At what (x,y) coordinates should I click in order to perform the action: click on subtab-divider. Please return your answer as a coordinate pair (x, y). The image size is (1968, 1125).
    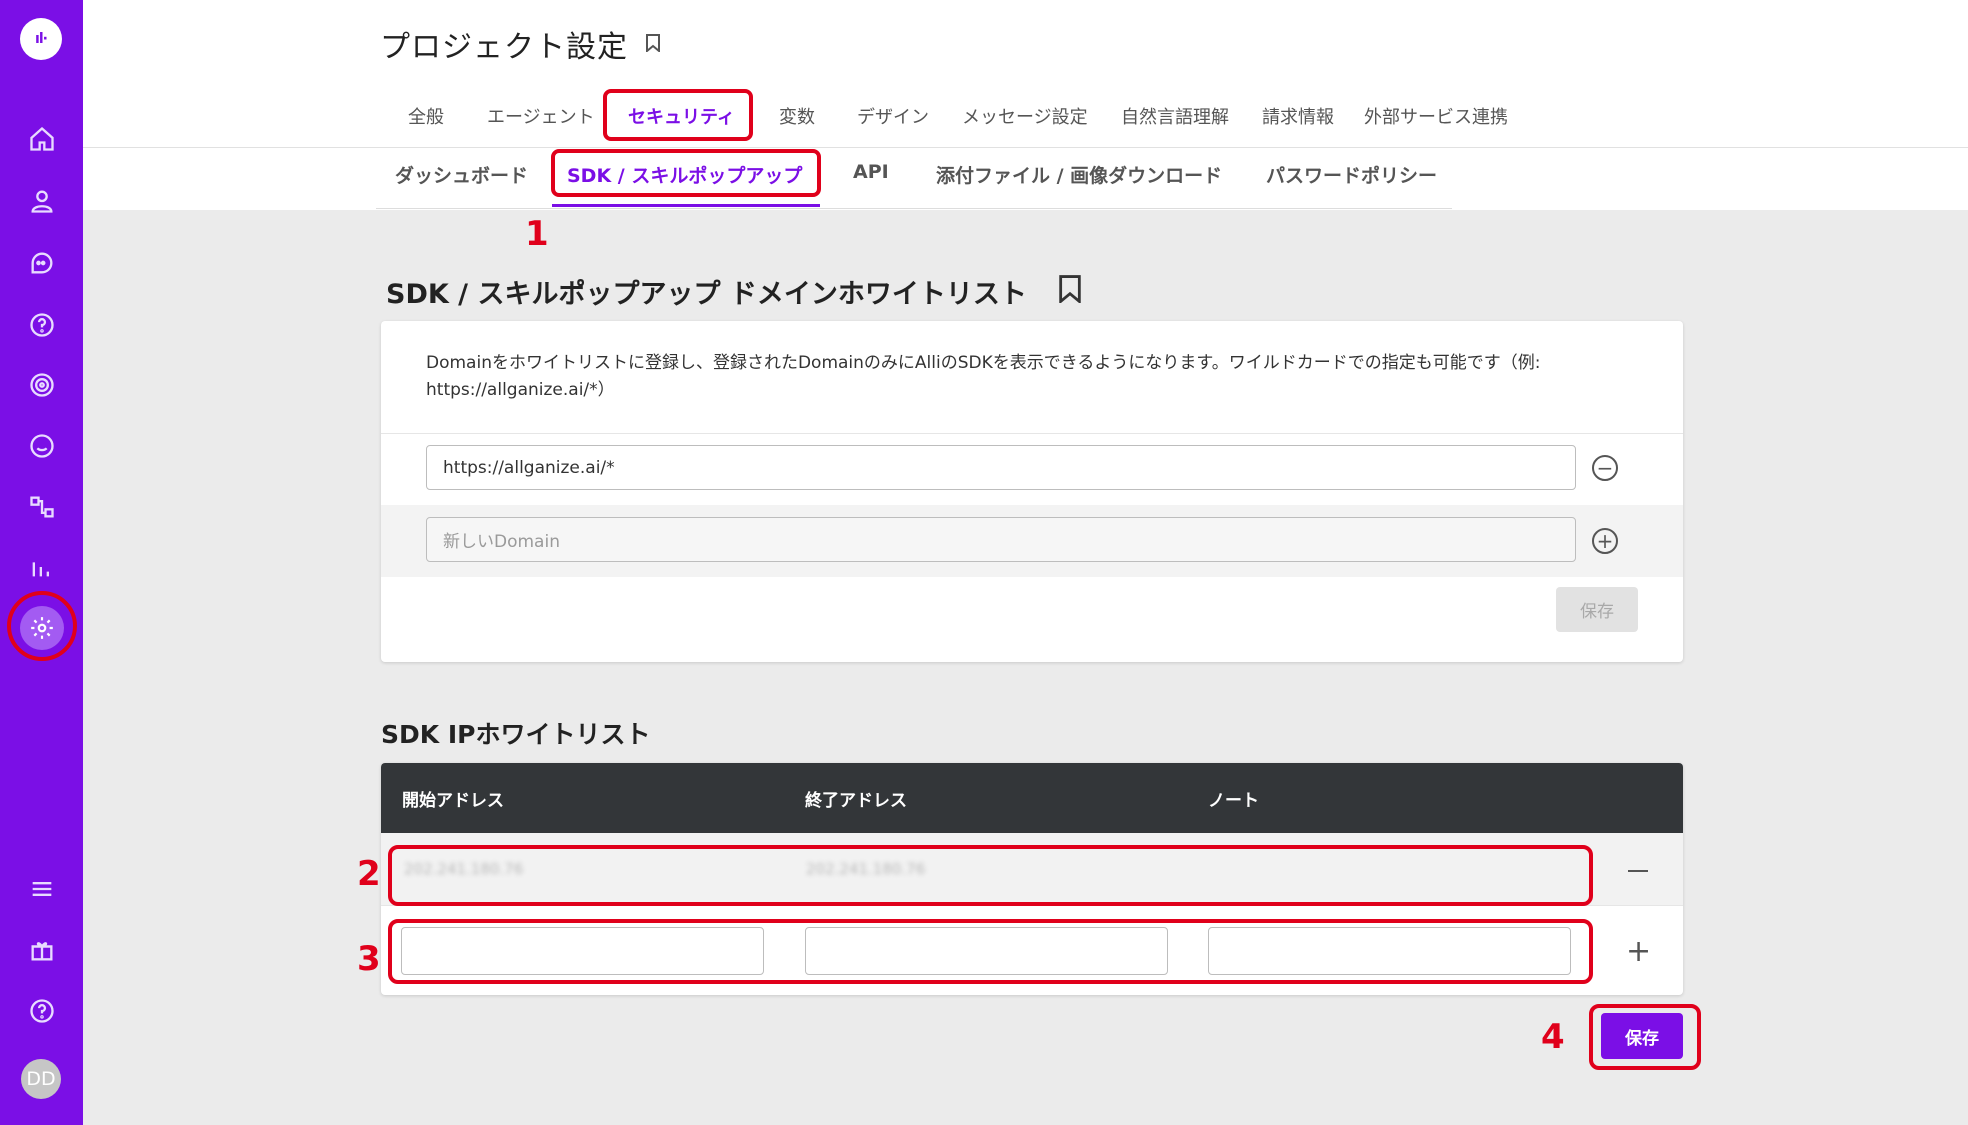
    Looking at the image, I should click on (914, 208).